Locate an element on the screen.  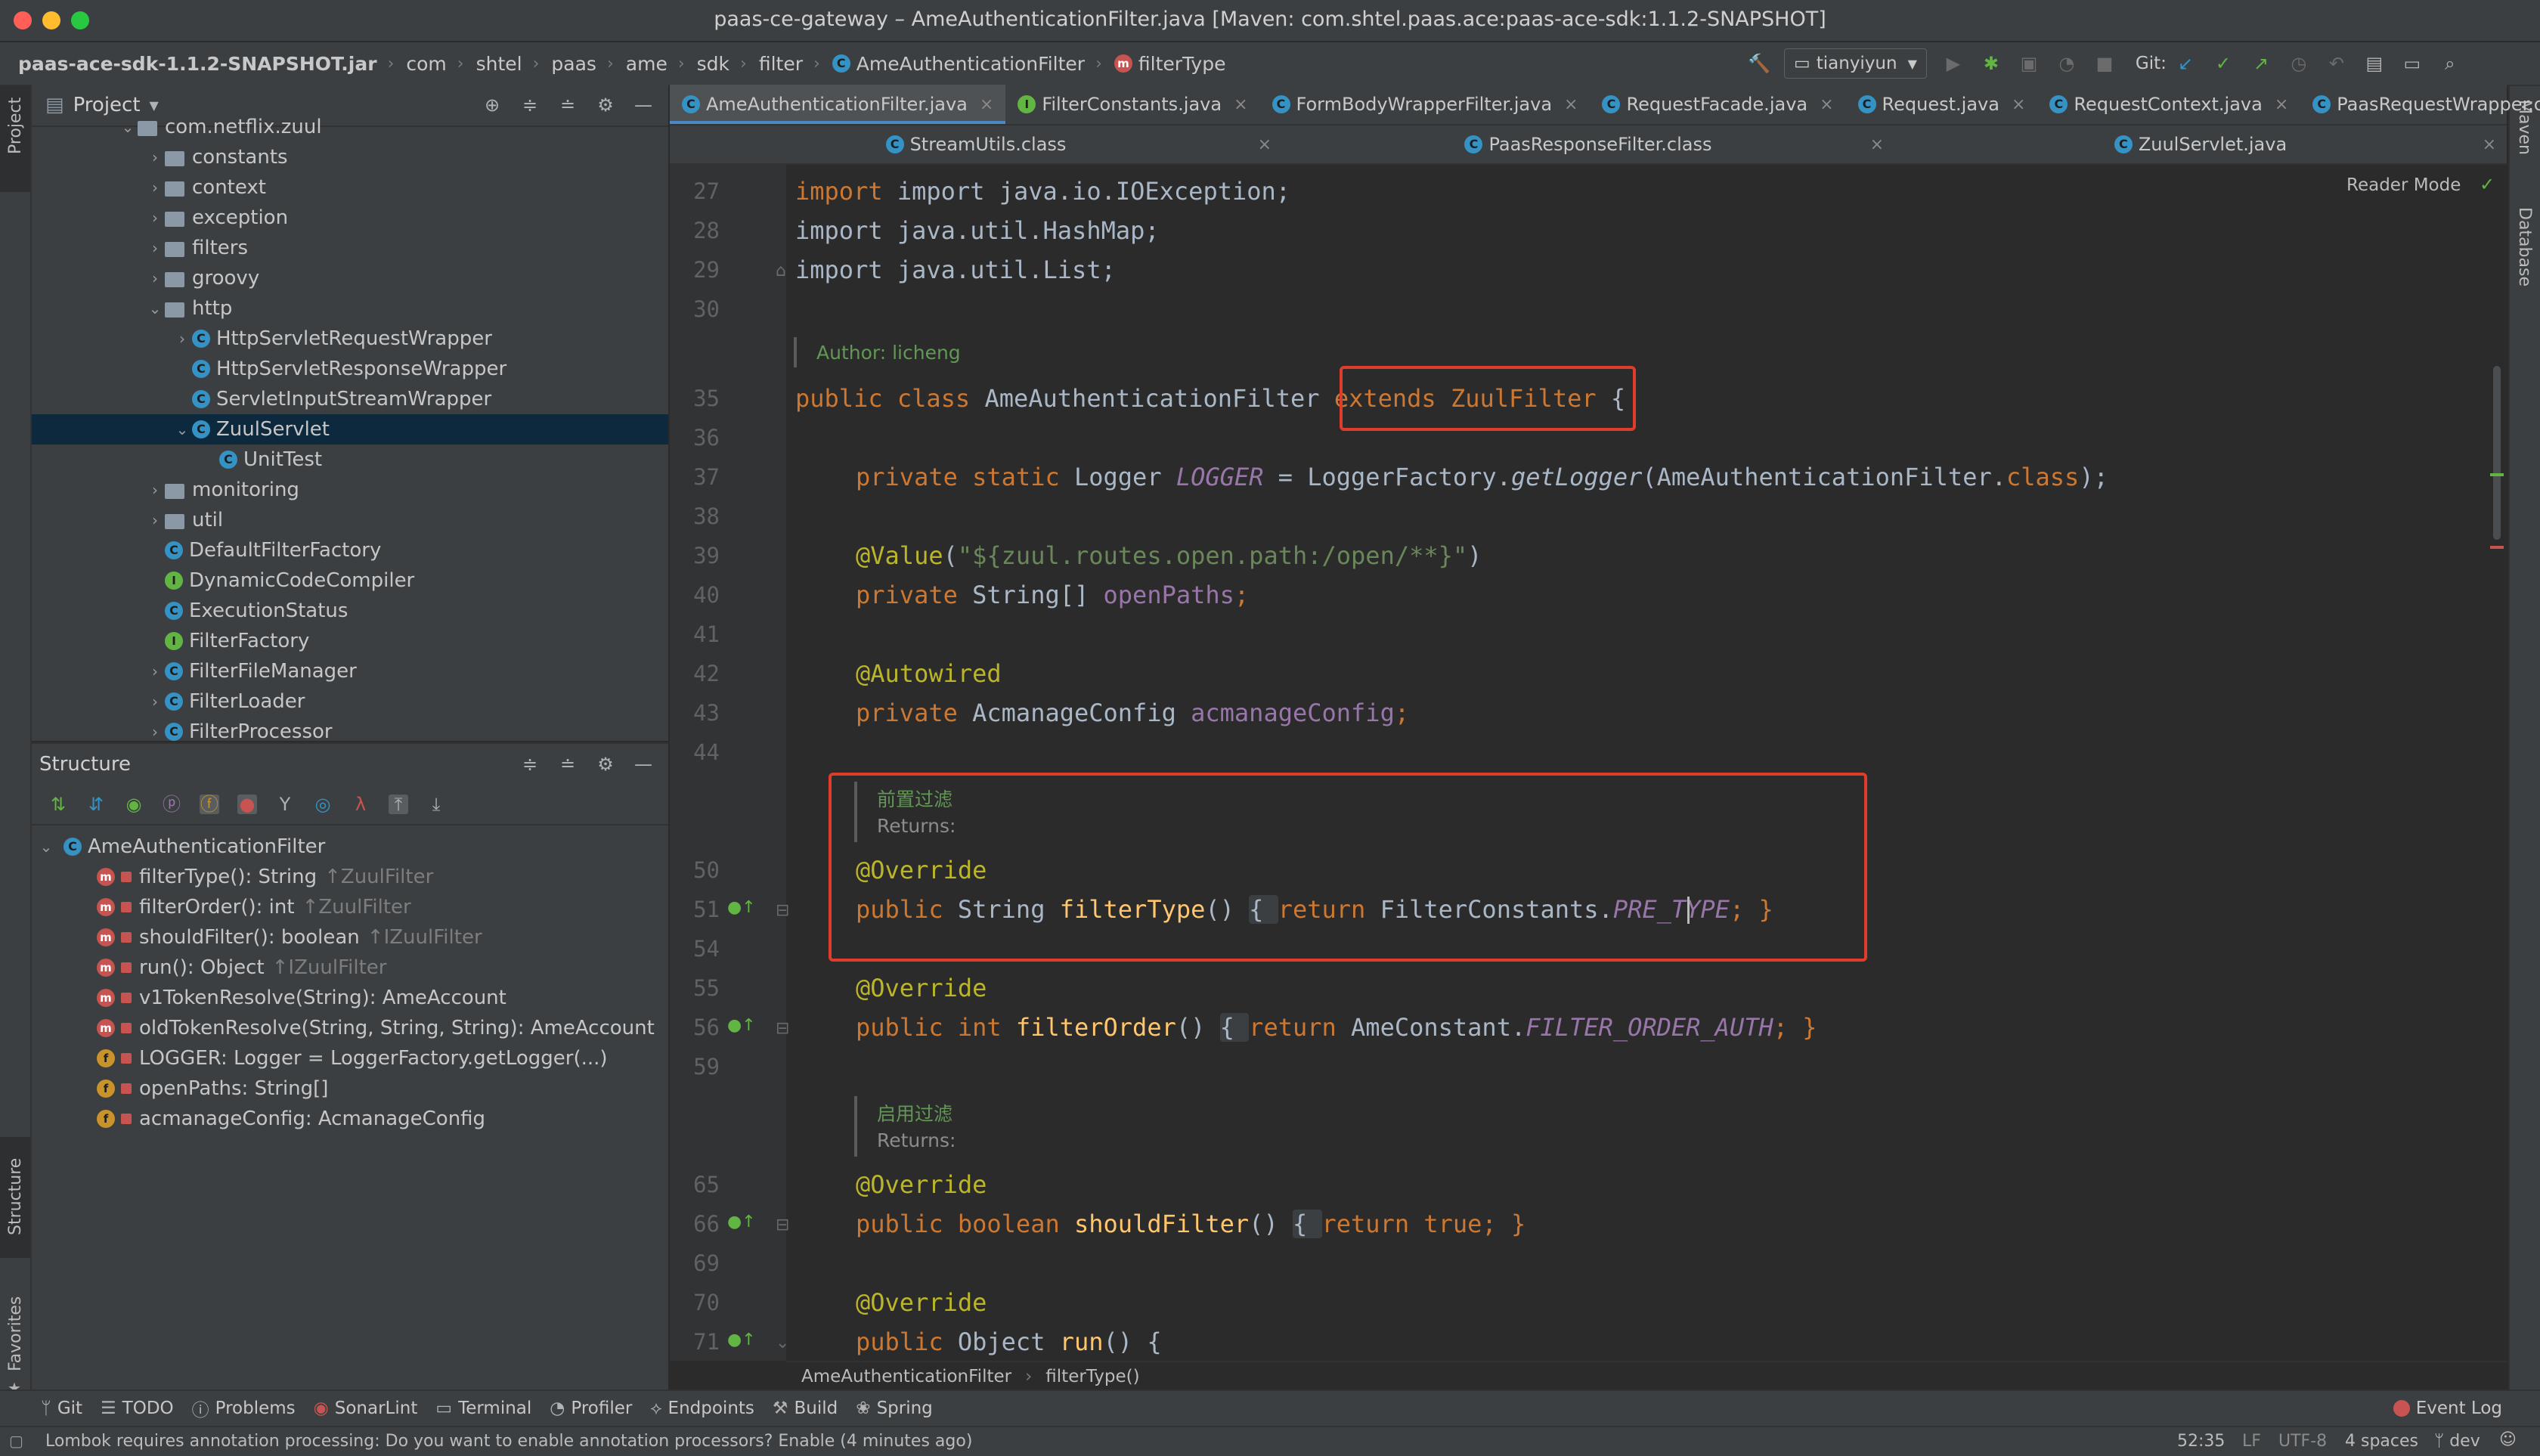
project-tree-item: › C HttpServletRequestWrapper is located at coordinates (350, 339).